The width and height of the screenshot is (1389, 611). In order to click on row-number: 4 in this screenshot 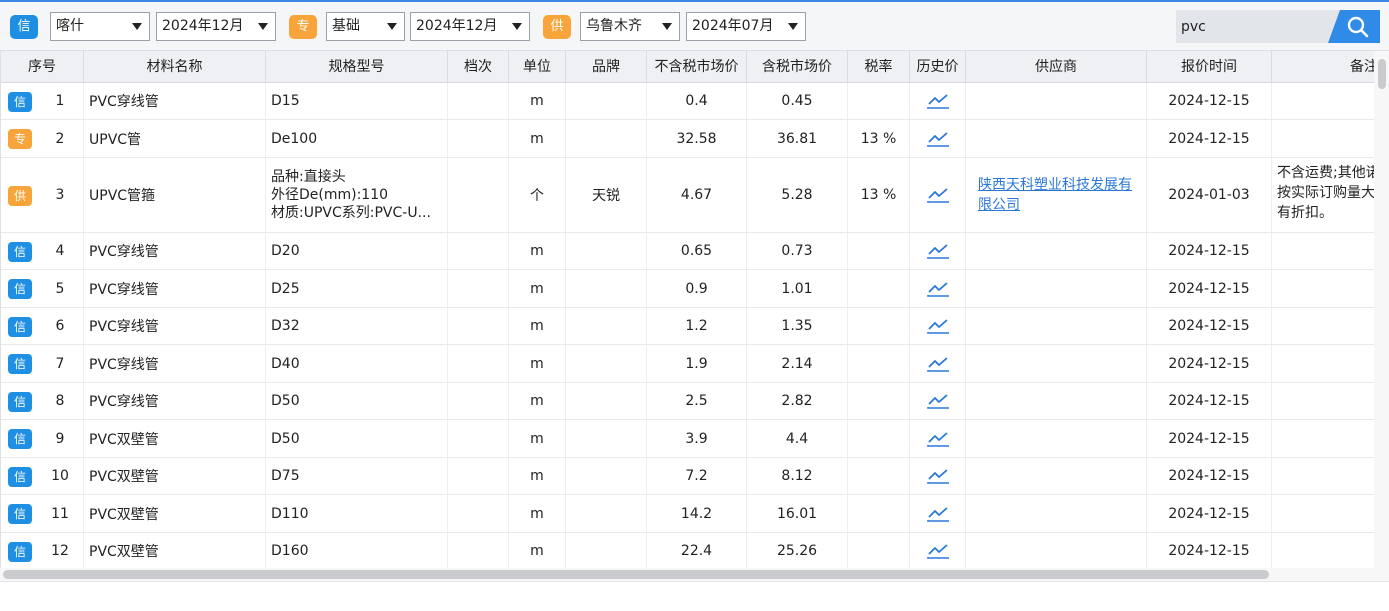, I will do `click(60, 251)`.